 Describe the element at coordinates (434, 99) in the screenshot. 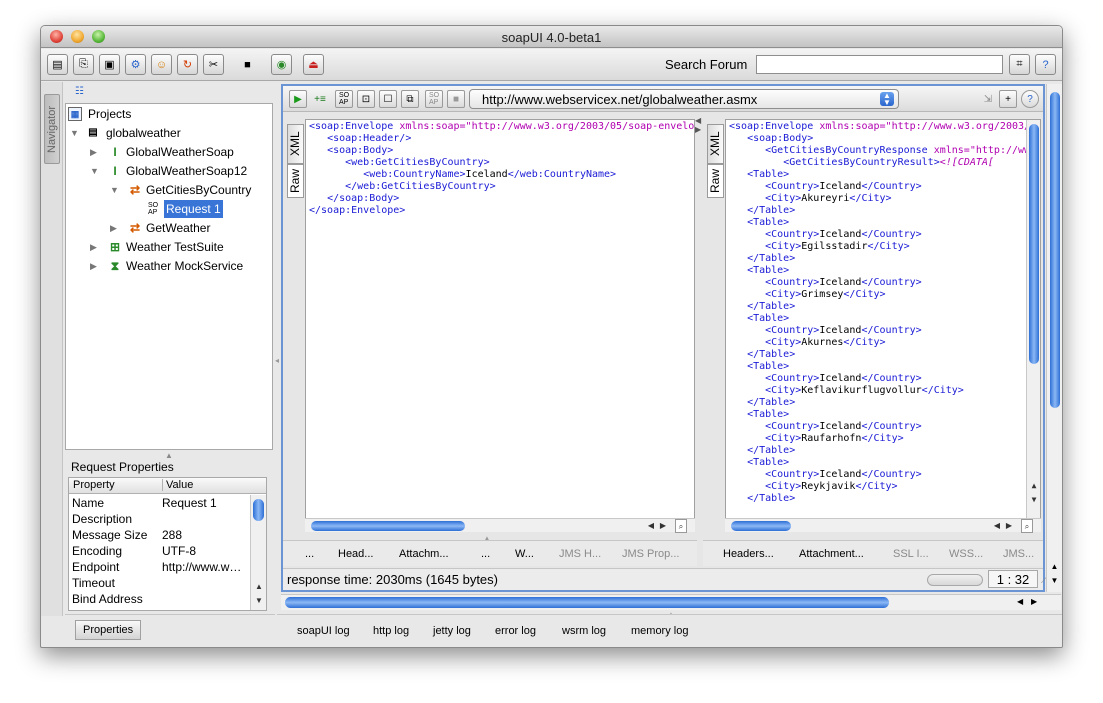

I see `soap-action-icon: SO AP` at that location.